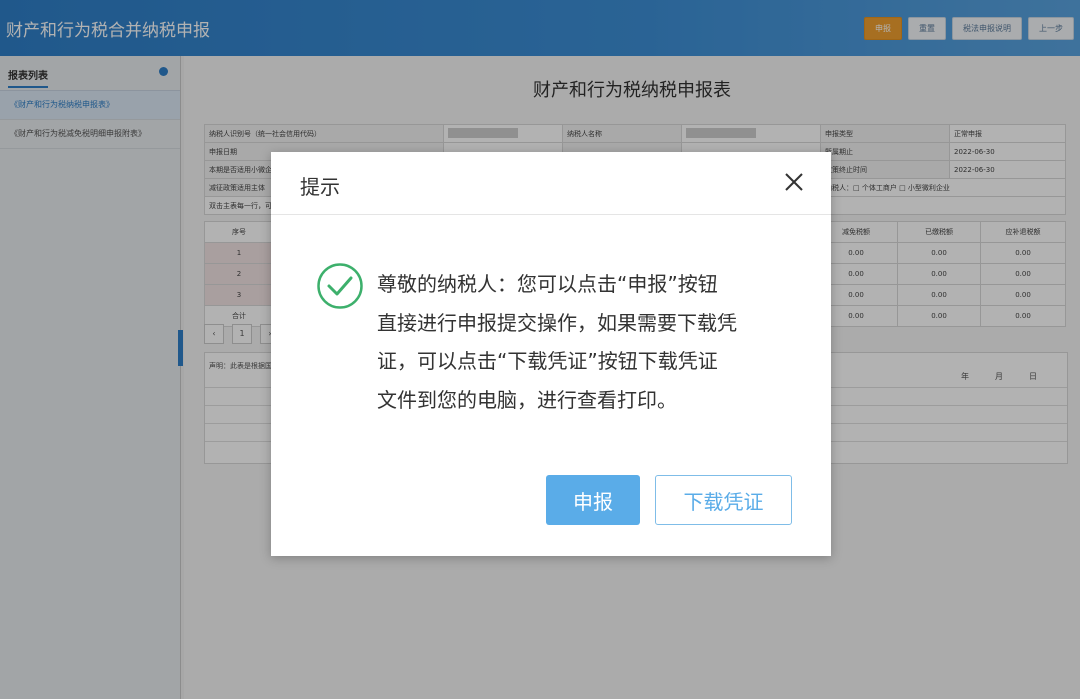 The height and width of the screenshot is (699, 1080). I want to click on submit-button: 申报, so click(593, 500).